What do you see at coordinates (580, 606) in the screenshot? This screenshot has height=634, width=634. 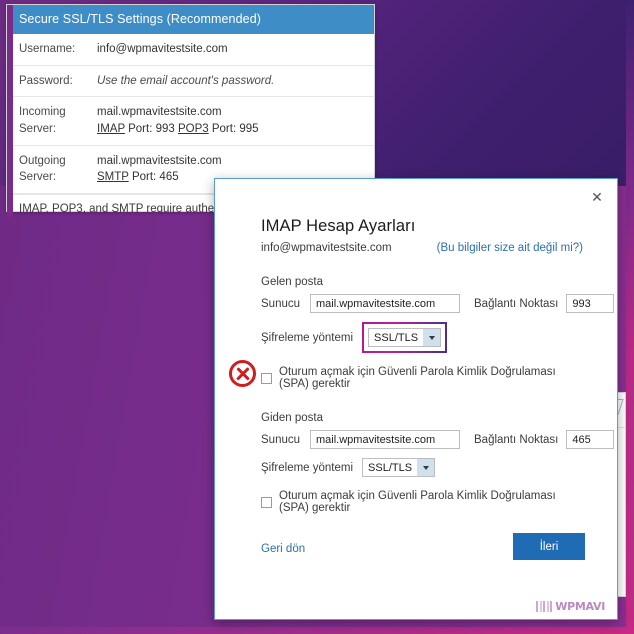 I see `wpmavi-watermark-text: WPMAVI` at bounding box center [580, 606].